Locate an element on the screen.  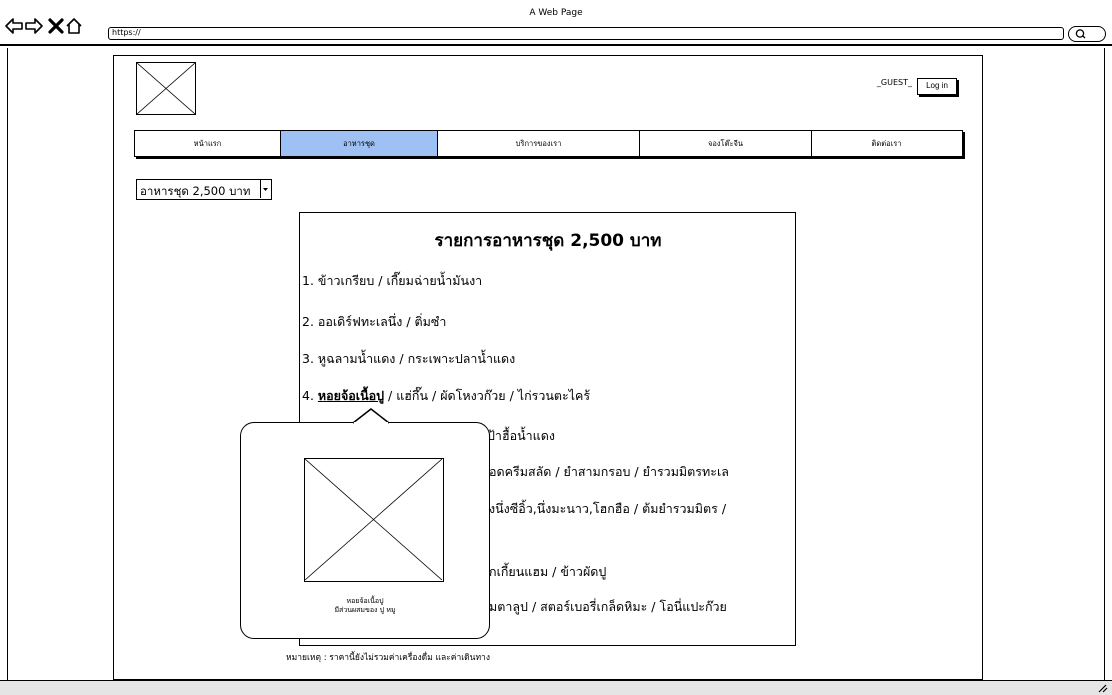
tooltip-pointer is located at coordinates (371, 416).